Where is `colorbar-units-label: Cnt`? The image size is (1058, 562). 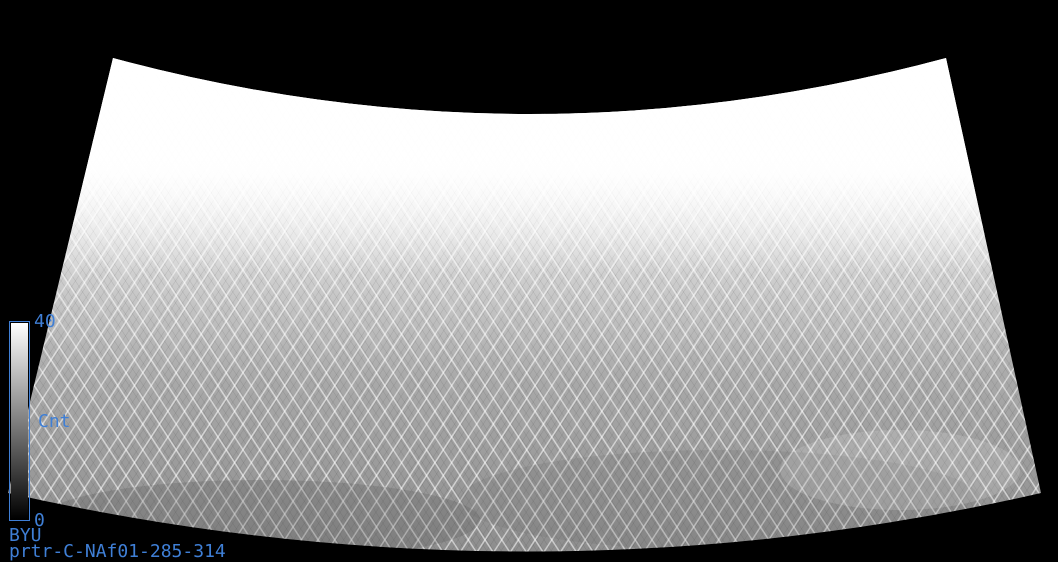
colorbar-units-label: Cnt is located at coordinates (54, 421).